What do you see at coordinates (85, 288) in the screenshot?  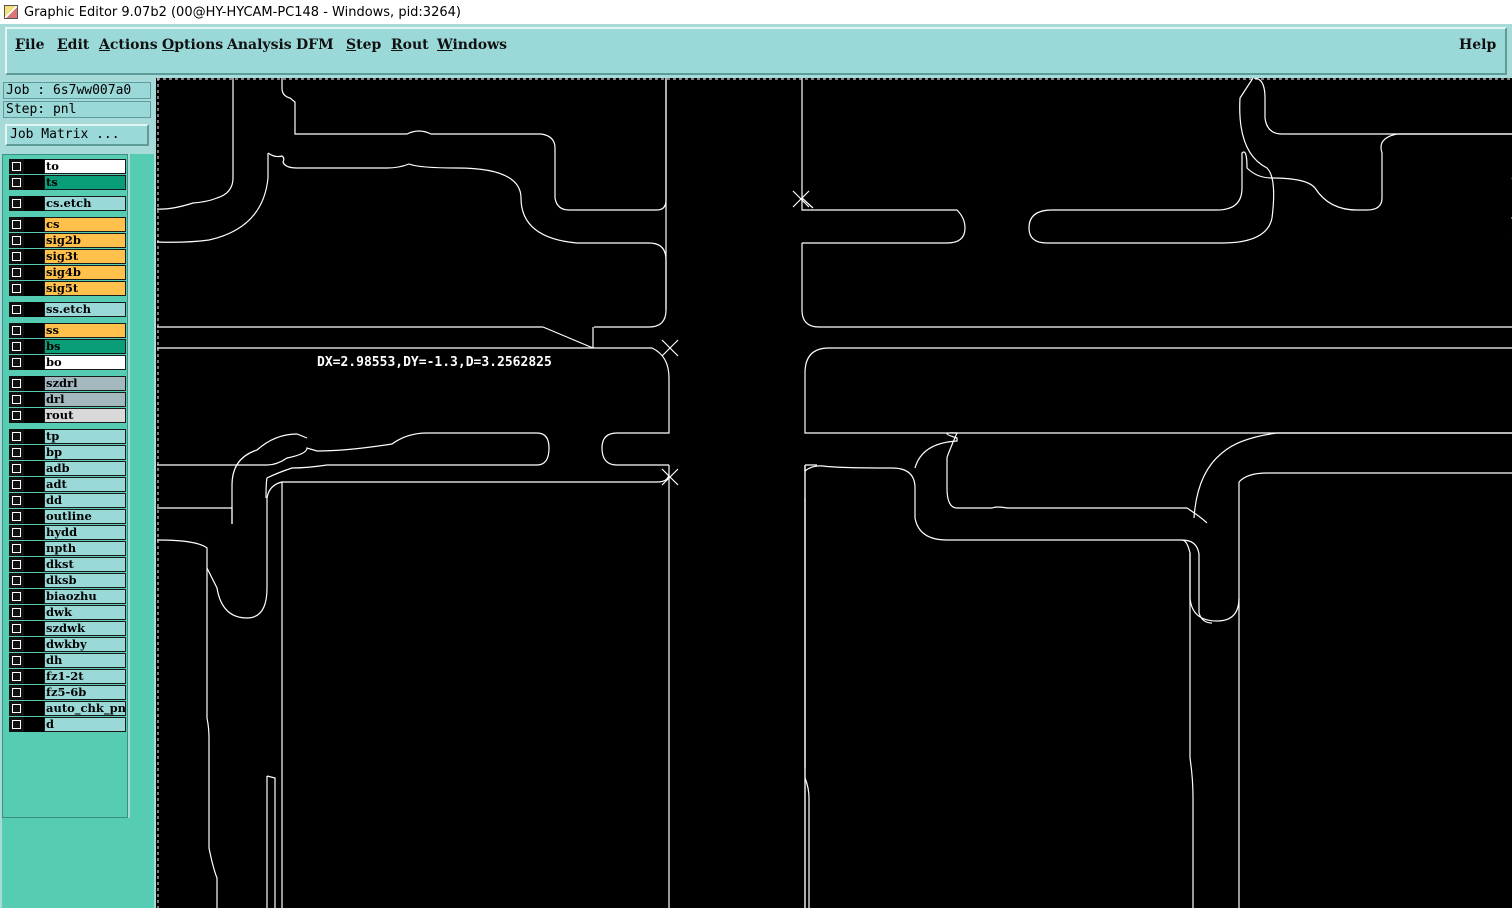 I see `layer-name: sig5t` at bounding box center [85, 288].